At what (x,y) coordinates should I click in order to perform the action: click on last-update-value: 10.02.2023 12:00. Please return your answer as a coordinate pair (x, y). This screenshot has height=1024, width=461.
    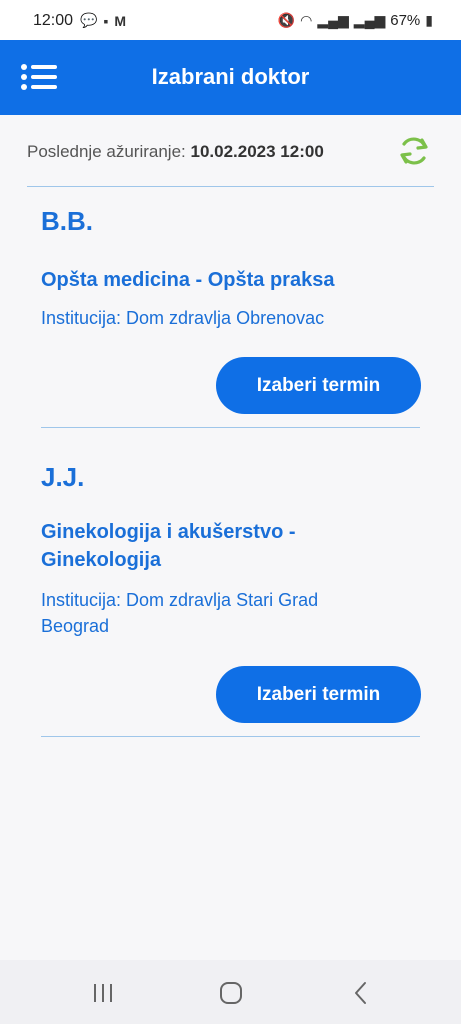
    Looking at the image, I should click on (257, 151).